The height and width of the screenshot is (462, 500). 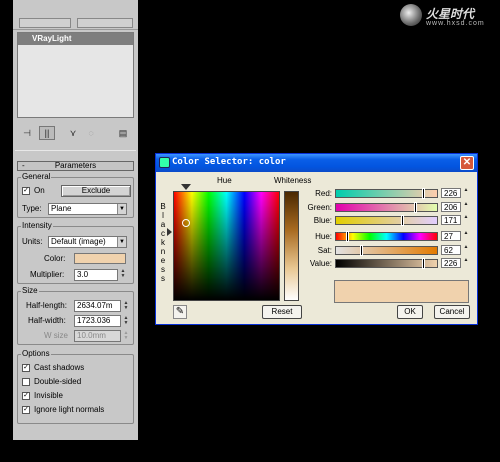 I want to click on group-label: Size, so click(x=30, y=291).